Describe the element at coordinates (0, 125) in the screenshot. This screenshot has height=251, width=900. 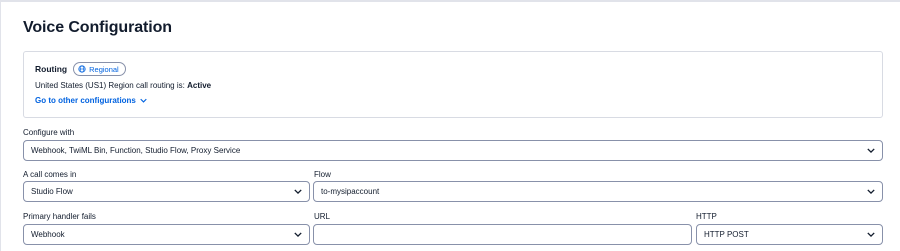
I see `page-left-border` at that location.